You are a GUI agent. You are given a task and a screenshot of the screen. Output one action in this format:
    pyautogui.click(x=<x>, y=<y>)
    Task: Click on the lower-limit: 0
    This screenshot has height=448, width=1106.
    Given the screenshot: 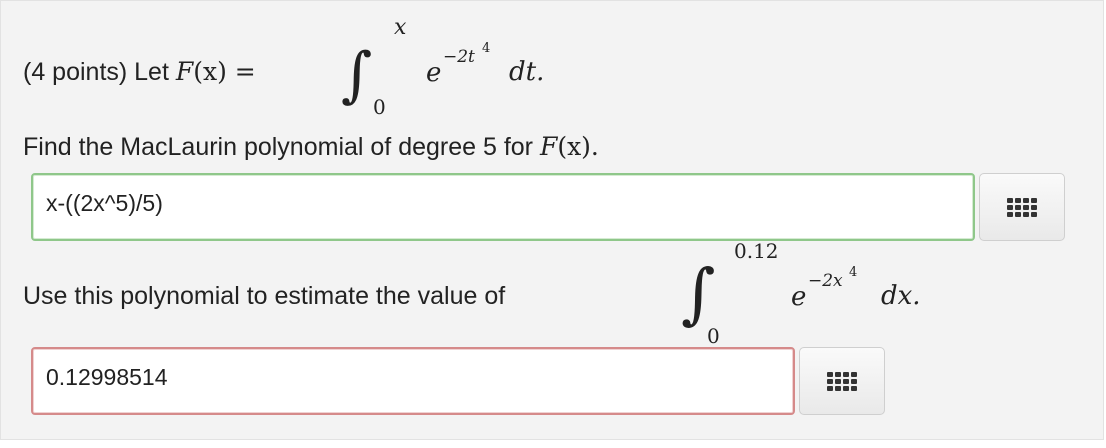 What is the action you would take?
    pyautogui.click(x=379, y=107)
    